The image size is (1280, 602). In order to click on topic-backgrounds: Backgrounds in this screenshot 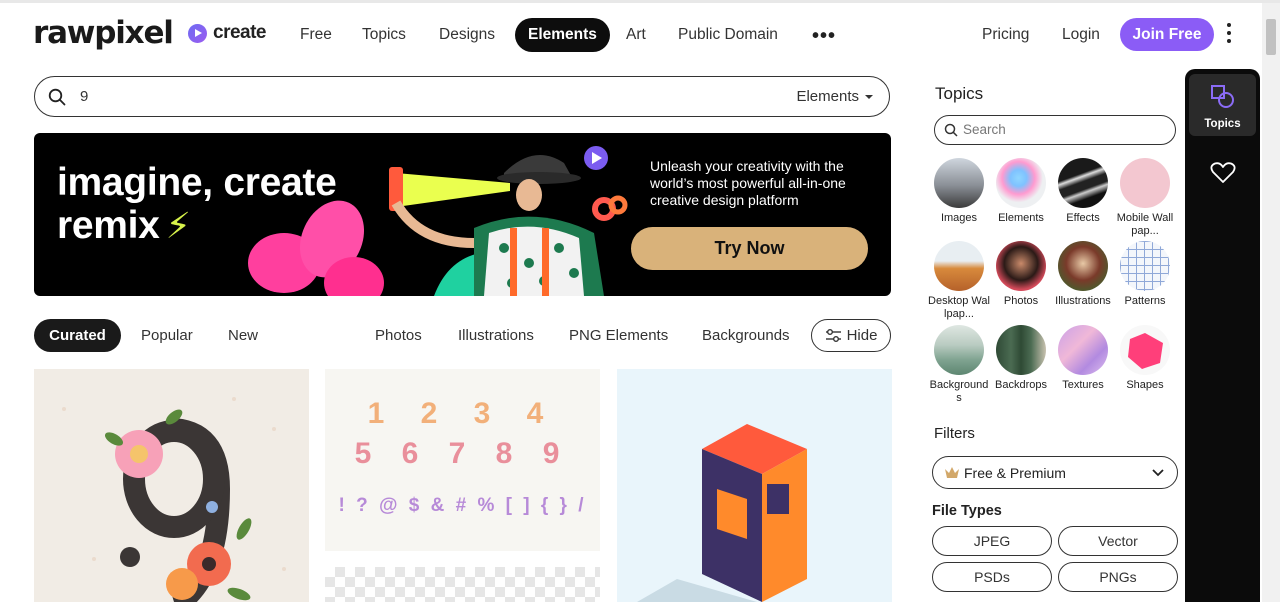, I will do `click(959, 365)`.